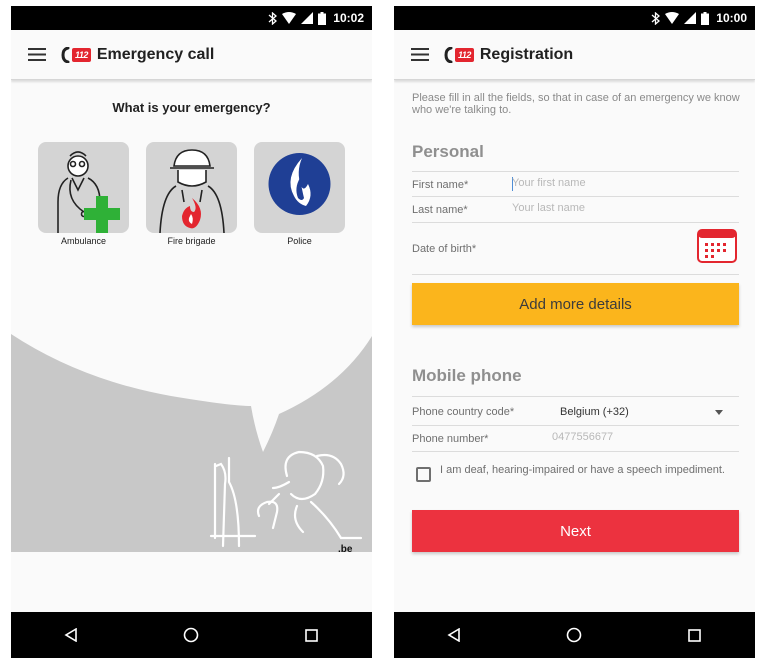 The height and width of the screenshot is (664, 764). What do you see at coordinates (731, 18) in the screenshot?
I see `status-time: 10:00` at bounding box center [731, 18].